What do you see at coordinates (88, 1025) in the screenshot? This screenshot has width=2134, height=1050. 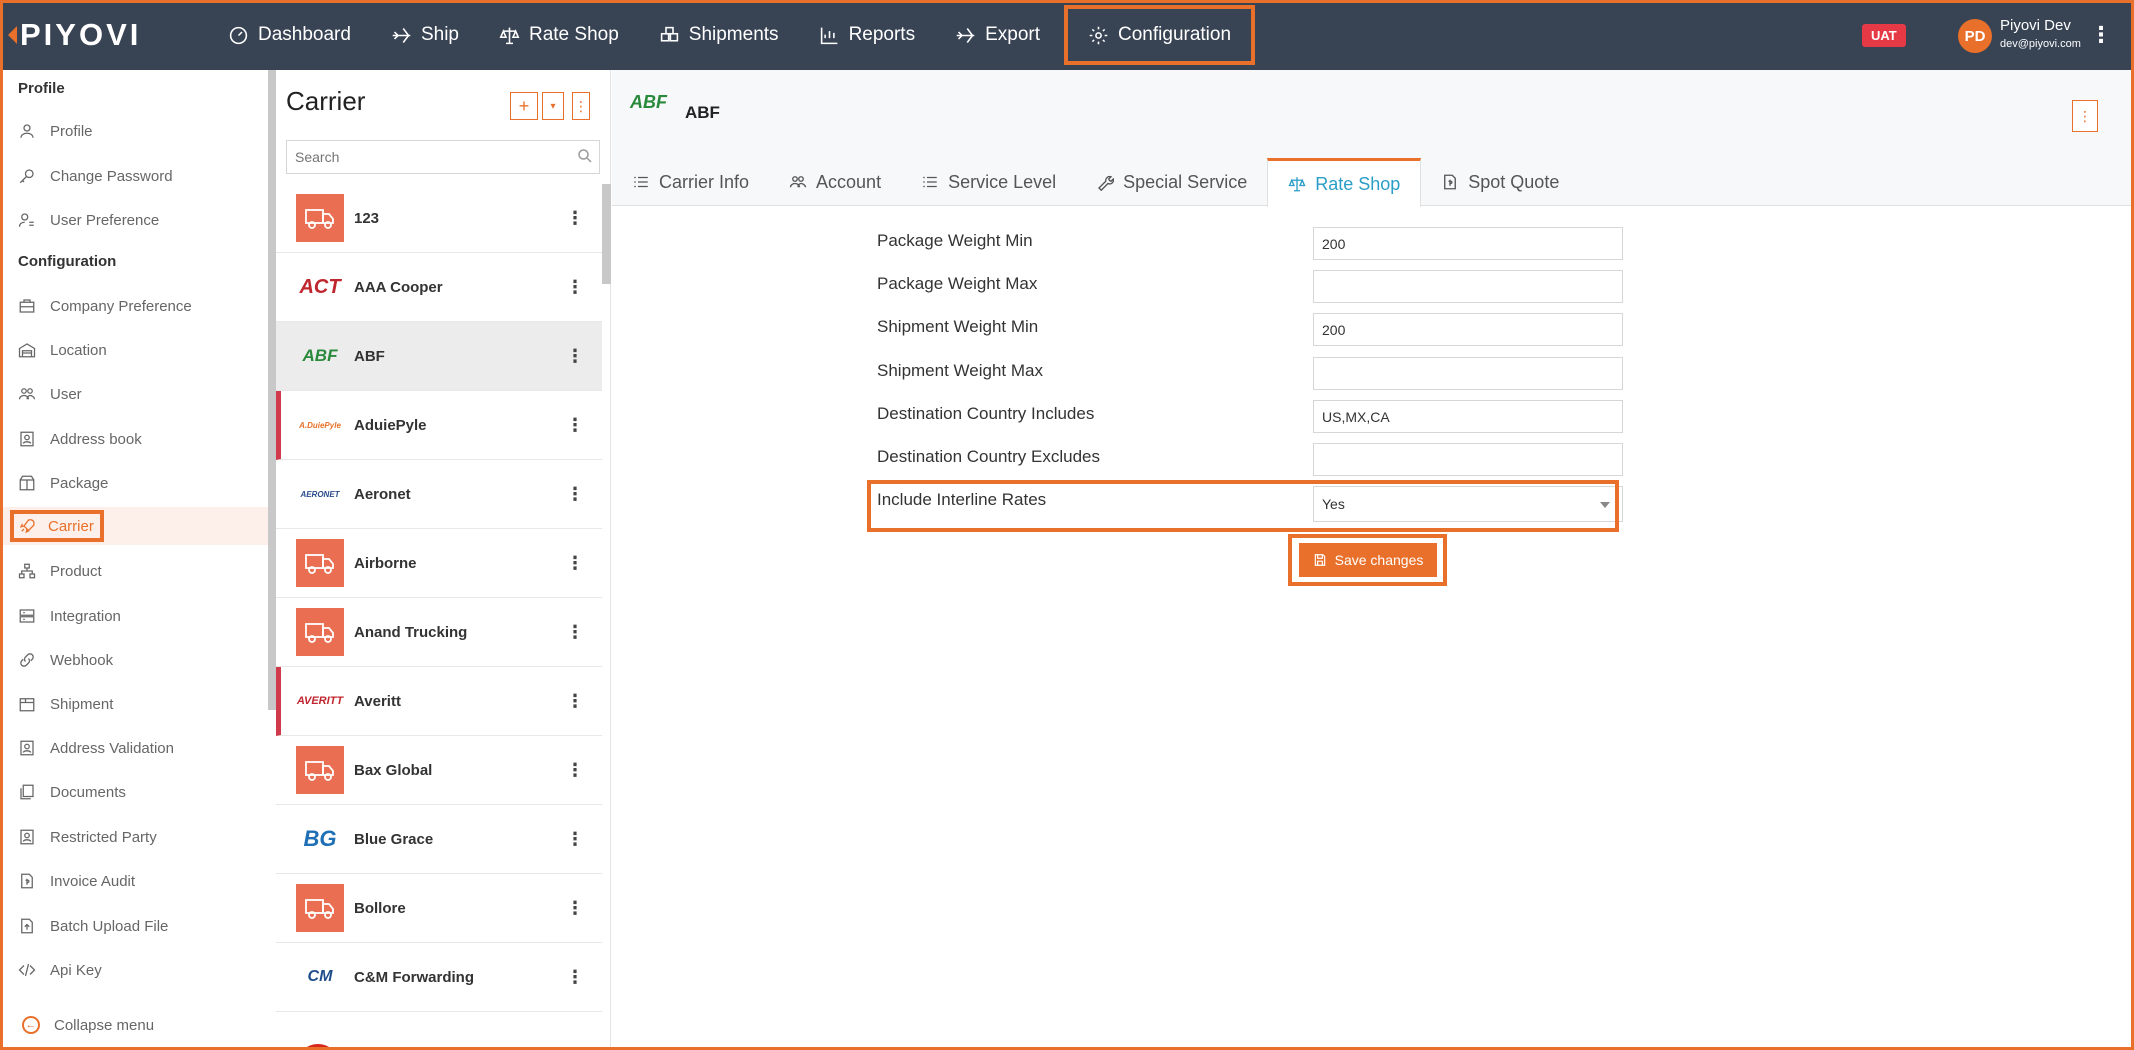 I see `collapse-menu-button: ← Collapse menu` at bounding box center [88, 1025].